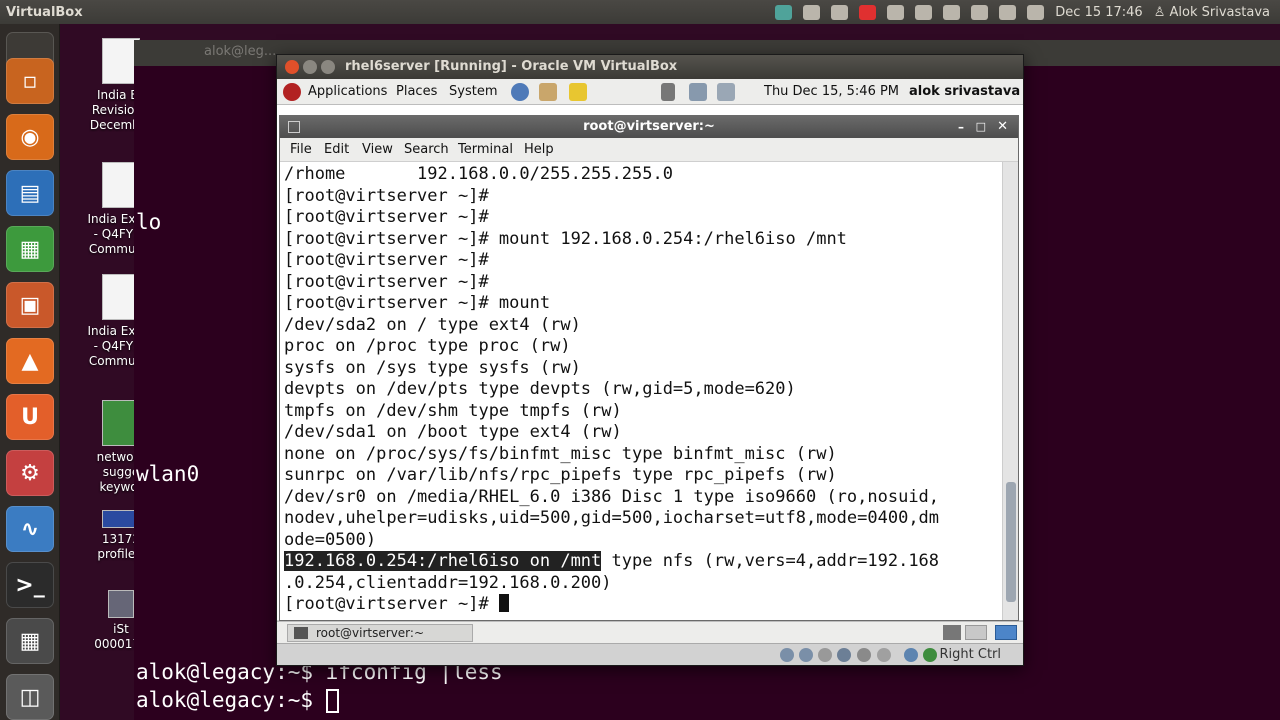  What do you see at coordinates (30, 81) in the screenshot?
I see `files-icon: ▫` at bounding box center [30, 81].